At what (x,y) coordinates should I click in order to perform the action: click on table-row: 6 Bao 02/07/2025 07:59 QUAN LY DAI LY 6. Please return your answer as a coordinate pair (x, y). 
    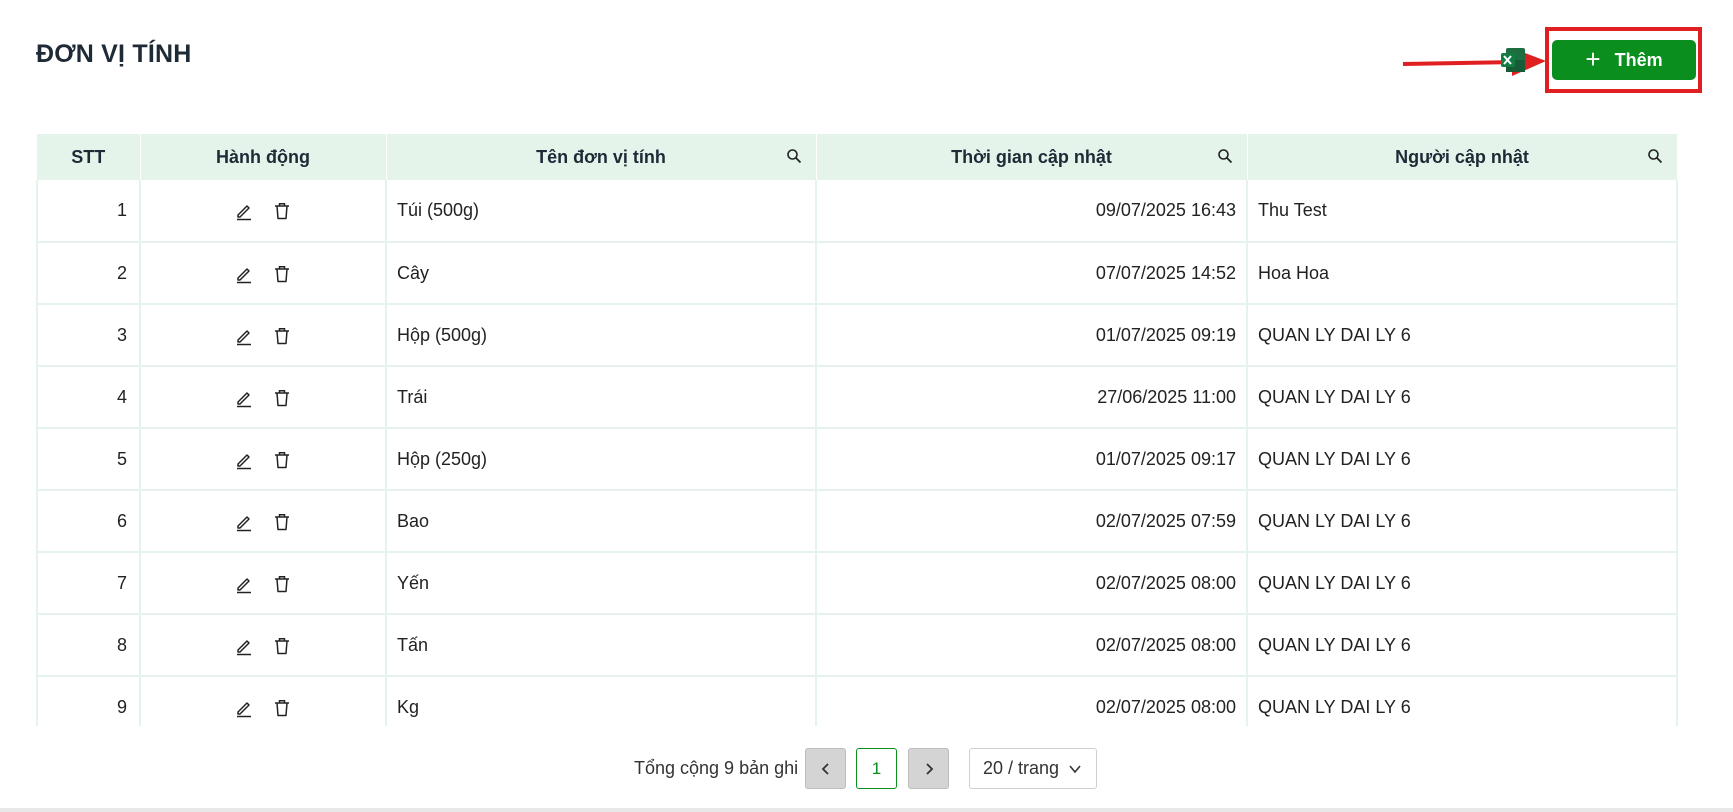
    Looking at the image, I should click on (857, 521).